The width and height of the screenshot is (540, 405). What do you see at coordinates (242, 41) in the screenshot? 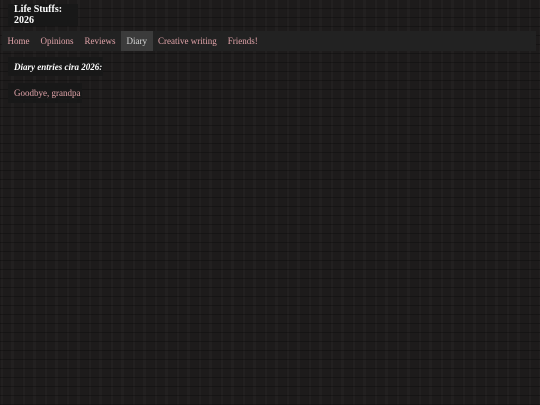
I see `nav-item-friends: Friends!` at bounding box center [242, 41].